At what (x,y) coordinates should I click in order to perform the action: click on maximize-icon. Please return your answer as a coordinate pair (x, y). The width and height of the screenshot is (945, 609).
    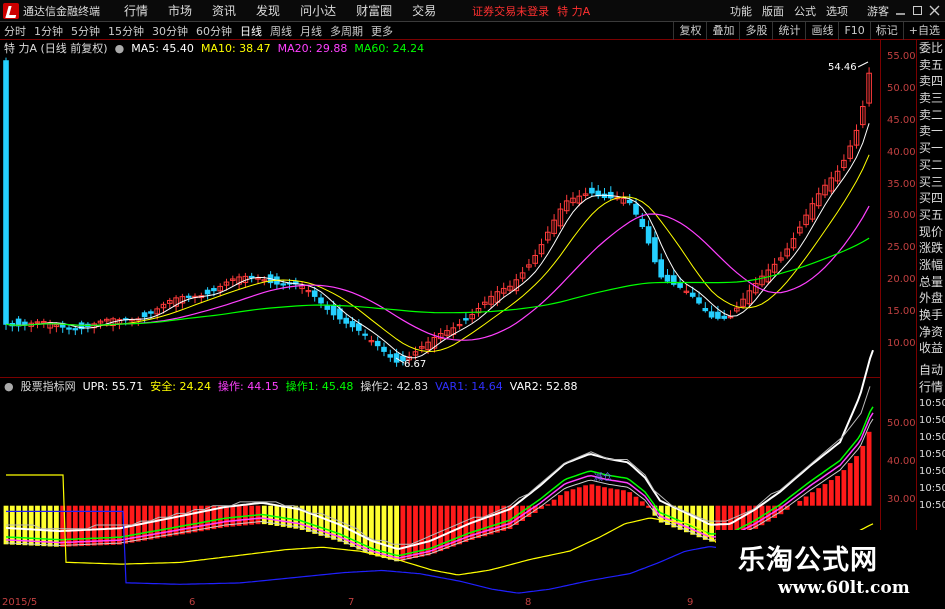
    Looking at the image, I should click on (917, 10).